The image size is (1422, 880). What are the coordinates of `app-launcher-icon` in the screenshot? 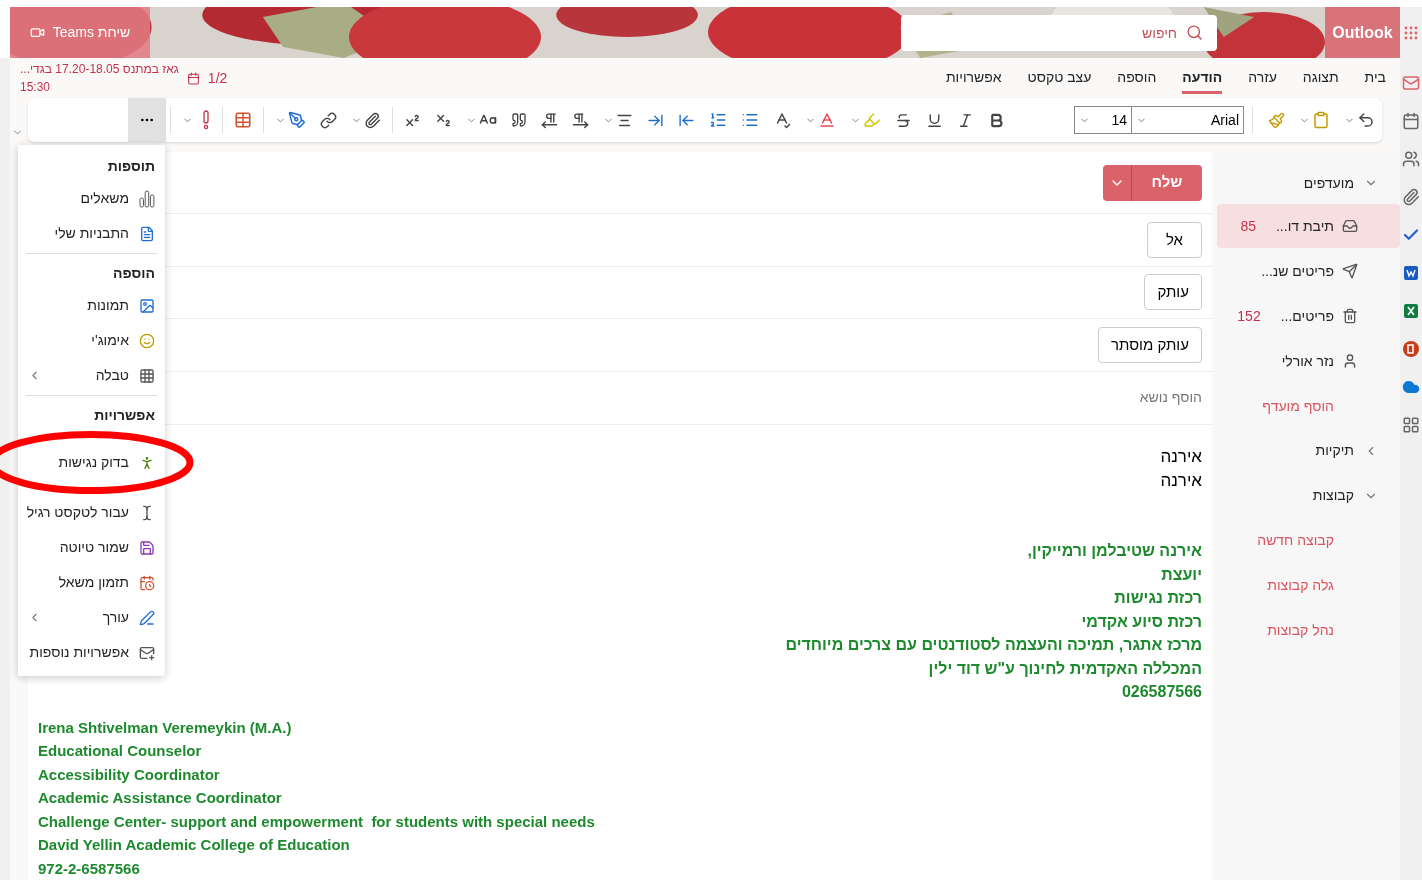 It's located at (1411, 32).